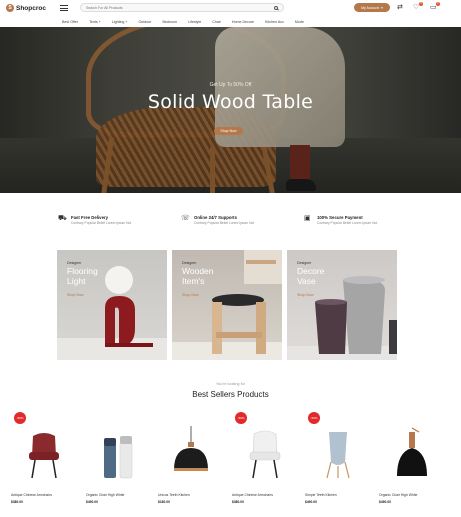 The image size is (461, 517). I want to click on product-price: $180.00, so click(164, 502).